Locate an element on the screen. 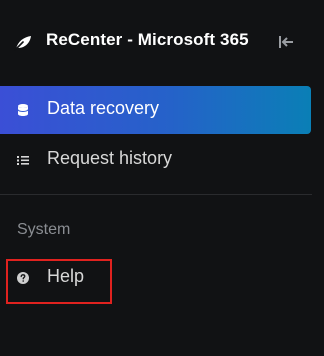  nav-item-request-history: Request history is located at coordinates (155, 160).